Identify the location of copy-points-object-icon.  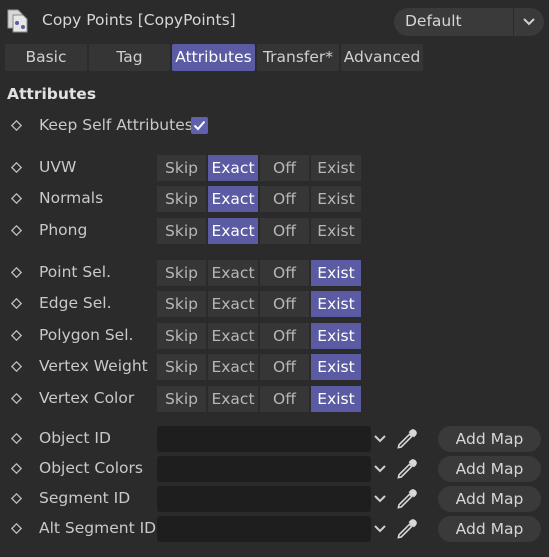
(18, 21).